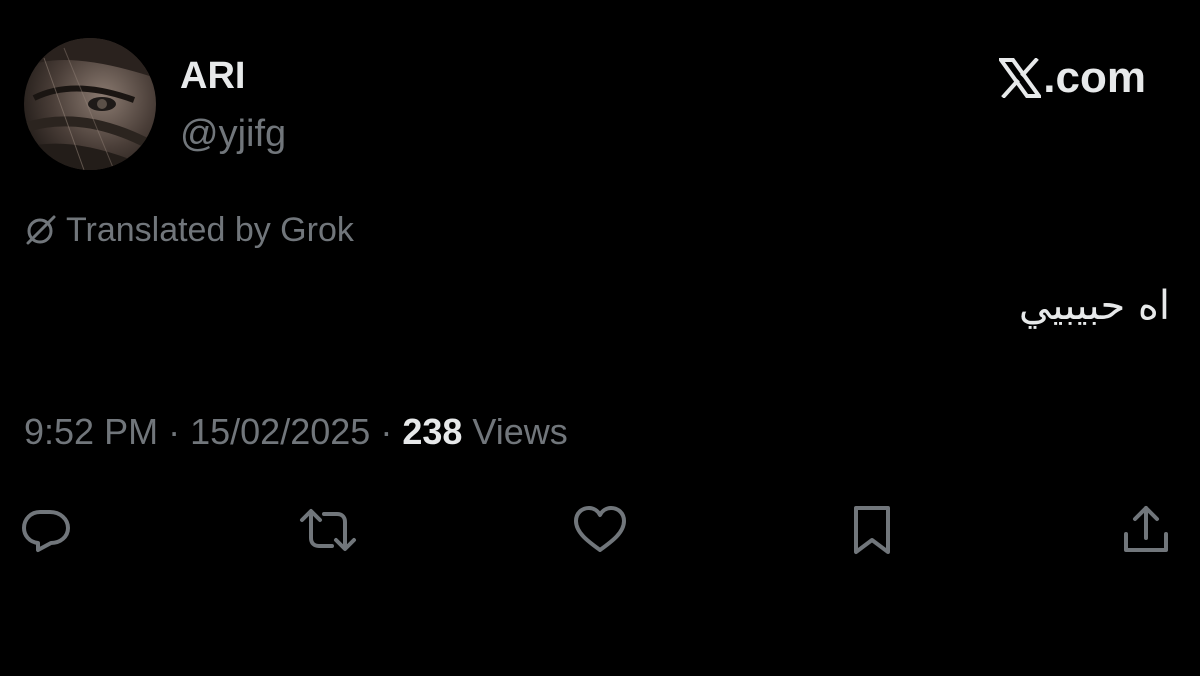  I want to click on avatar-photo, so click(90, 104).